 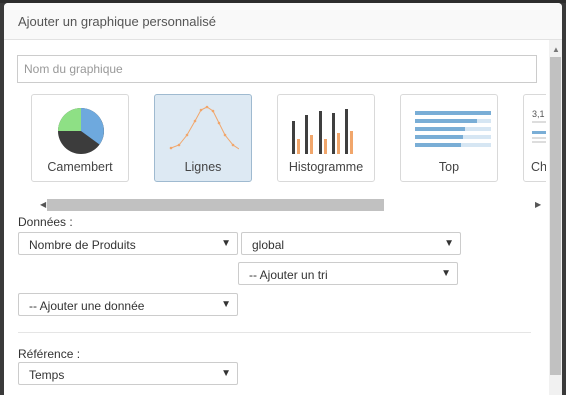 What do you see at coordinates (539, 132) in the screenshot?
I see `stat-icon` at bounding box center [539, 132].